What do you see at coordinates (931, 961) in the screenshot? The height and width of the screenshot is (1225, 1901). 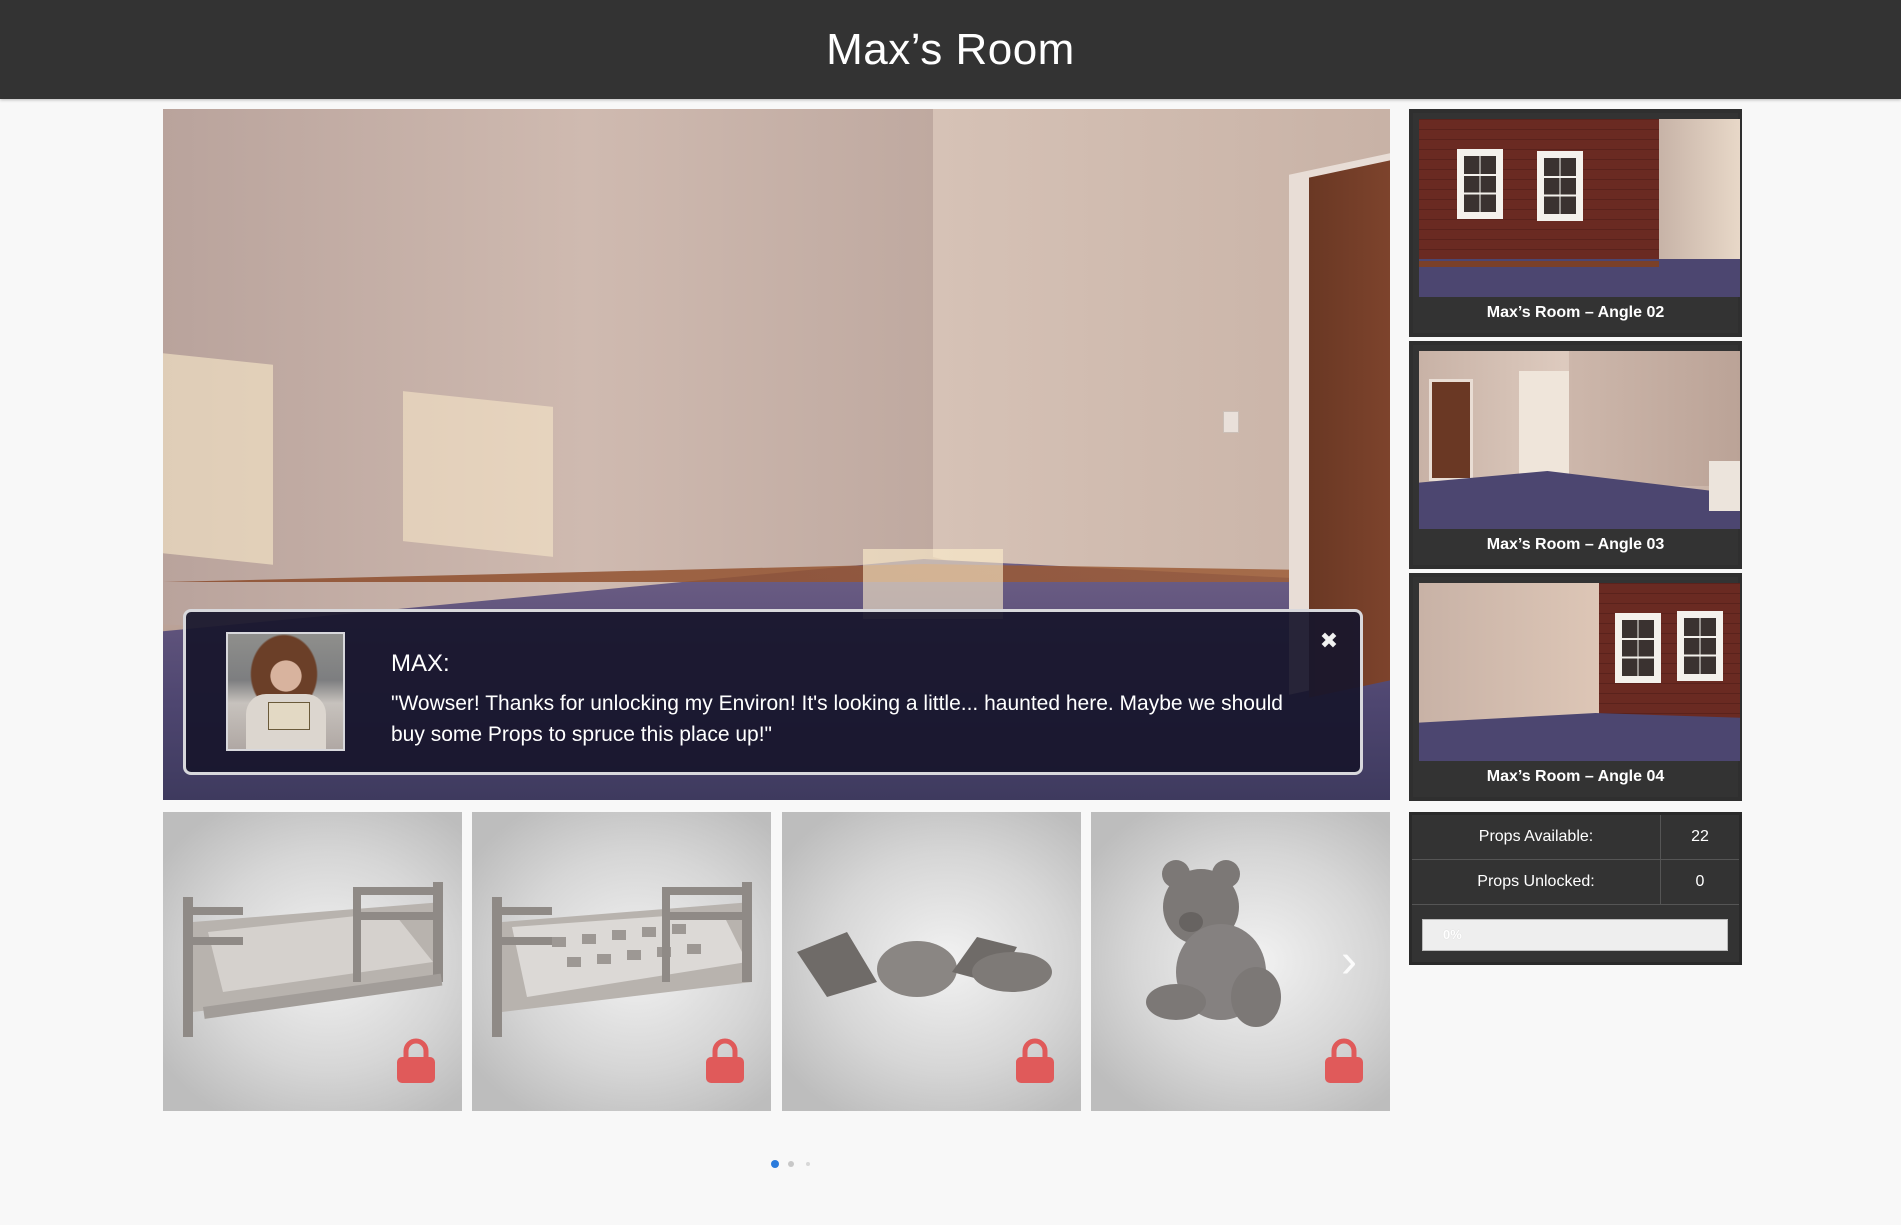 I see `prop-card-pillows` at bounding box center [931, 961].